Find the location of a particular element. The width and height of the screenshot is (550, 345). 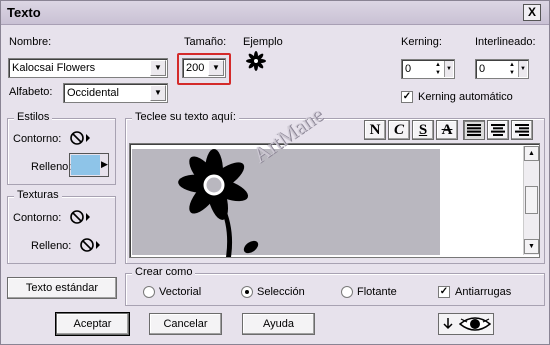

scroll-down-icon: ▼ is located at coordinates (531, 246).